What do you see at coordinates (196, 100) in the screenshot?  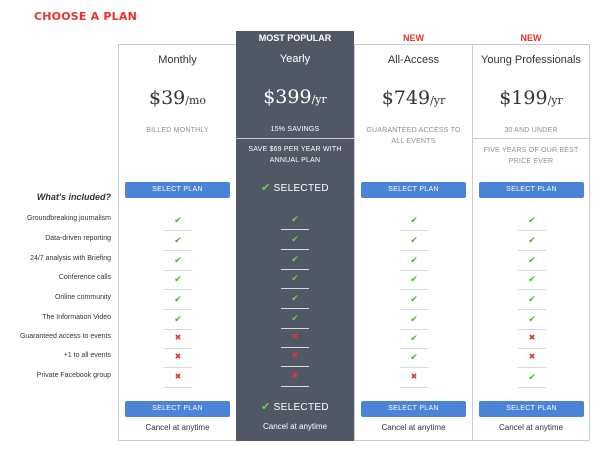 I see `price-period: /mo` at bounding box center [196, 100].